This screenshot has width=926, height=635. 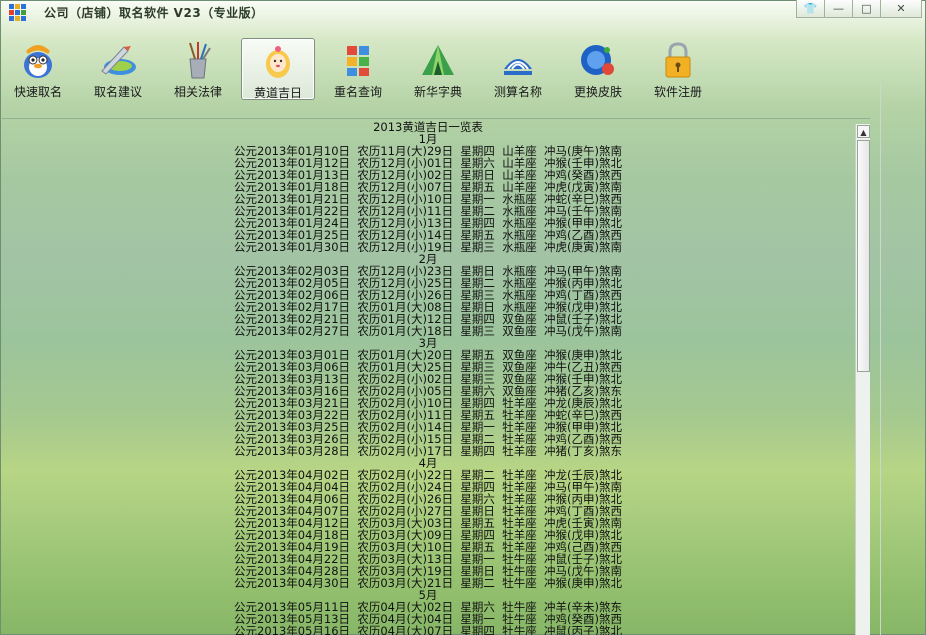 I want to click on title-bar: 公司（店铺）取名软件 V23（专业版） 👕 — □ ✕, so click(x=463, y=13).